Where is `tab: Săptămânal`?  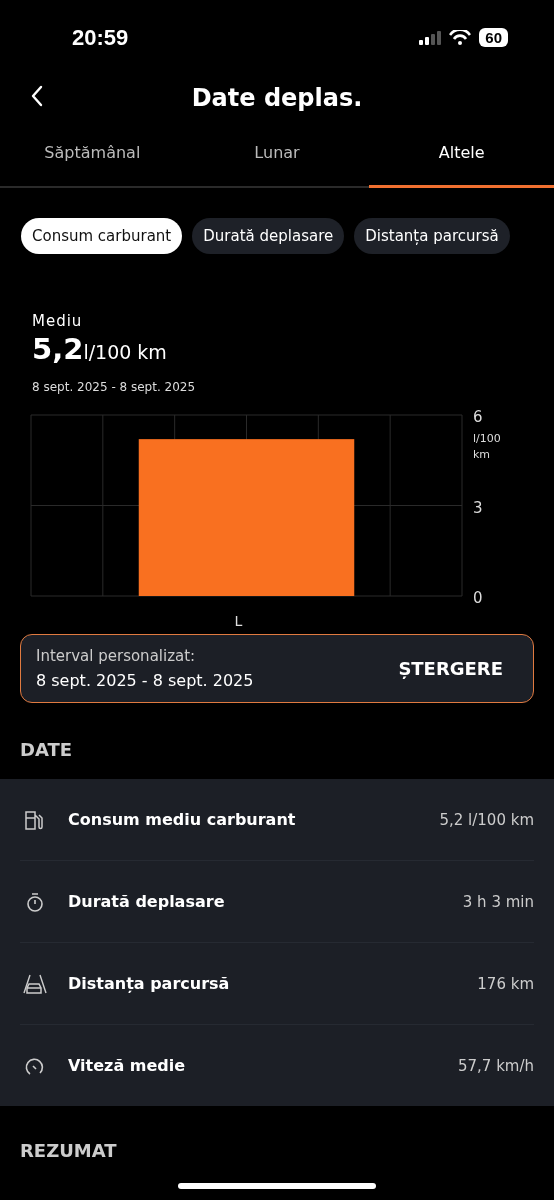
tab: Săptămânal is located at coordinates (92, 154).